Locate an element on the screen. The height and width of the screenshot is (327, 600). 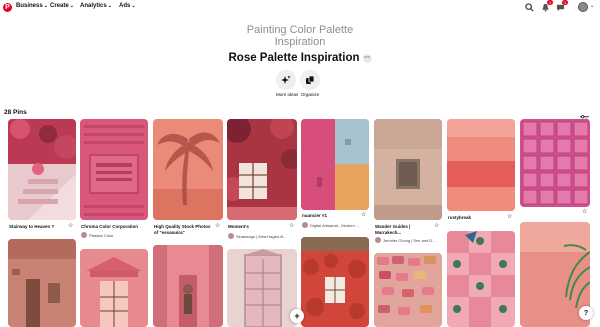
organize-action: Organize is located at coordinates (310, 83).